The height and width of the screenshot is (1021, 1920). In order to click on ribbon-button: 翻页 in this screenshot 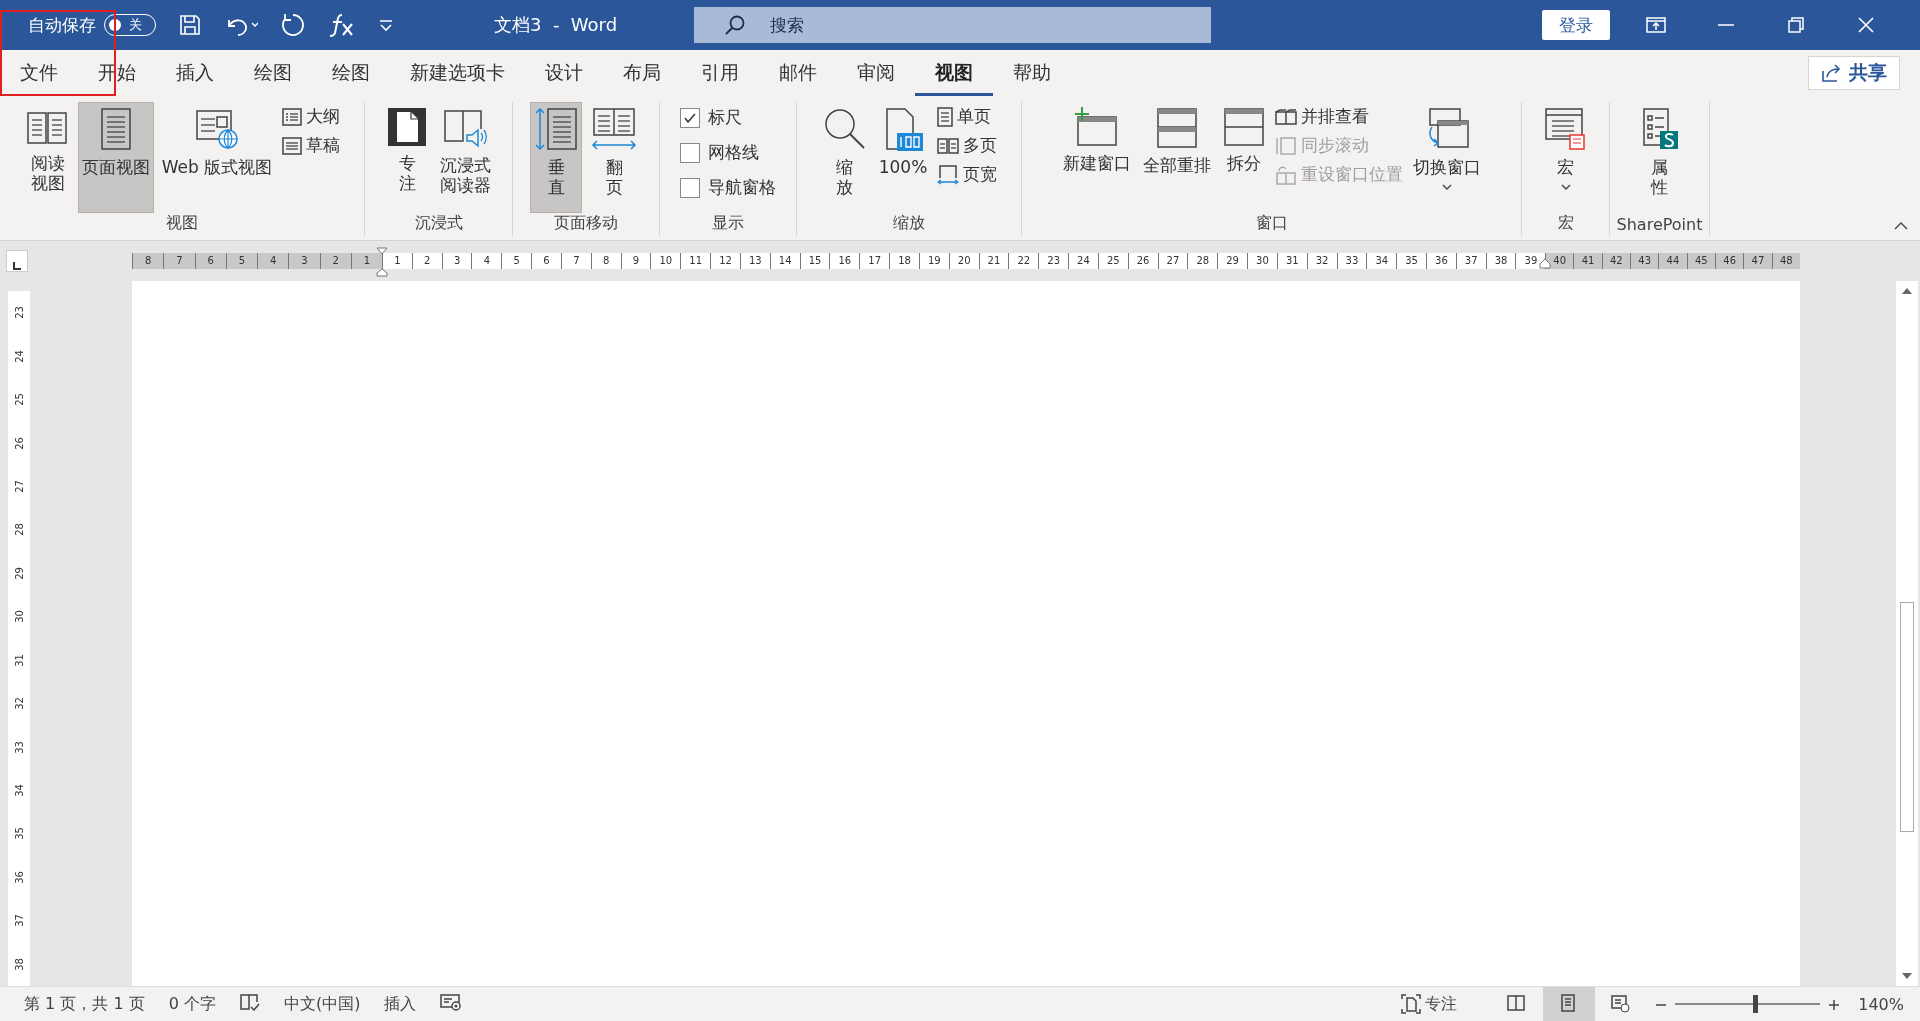, I will do `click(614, 157)`.